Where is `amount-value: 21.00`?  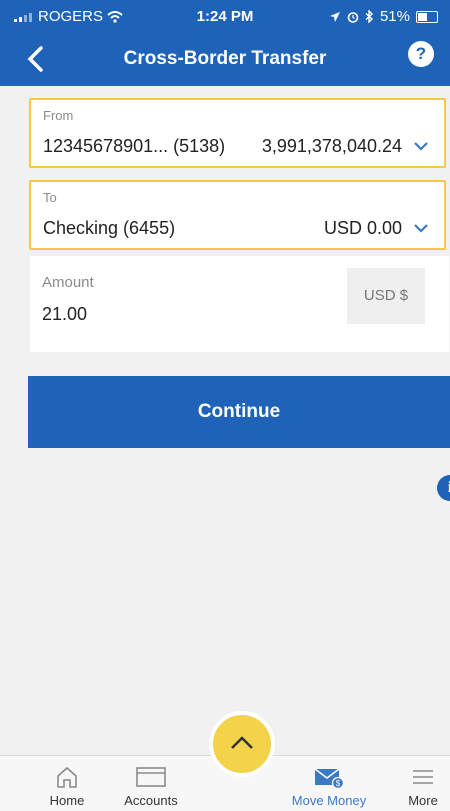
amount-value: 21.00 is located at coordinates (65, 314).